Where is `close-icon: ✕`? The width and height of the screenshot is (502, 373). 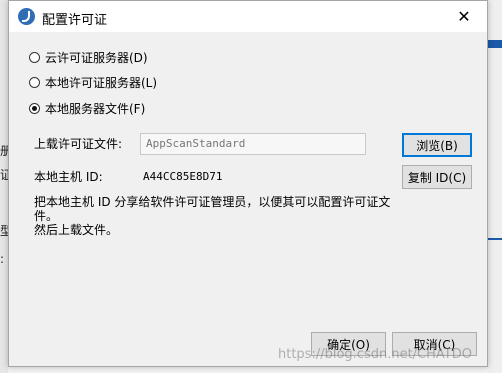 close-icon: ✕ is located at coordinates (464, 16).